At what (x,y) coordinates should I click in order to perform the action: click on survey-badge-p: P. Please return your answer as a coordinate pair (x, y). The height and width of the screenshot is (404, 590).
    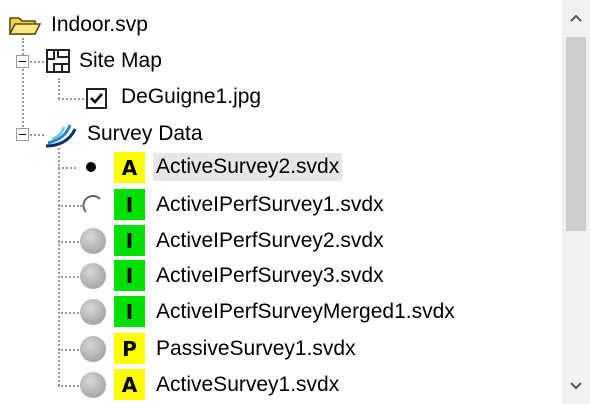
    Looking at the image, I should click on (129, 348).